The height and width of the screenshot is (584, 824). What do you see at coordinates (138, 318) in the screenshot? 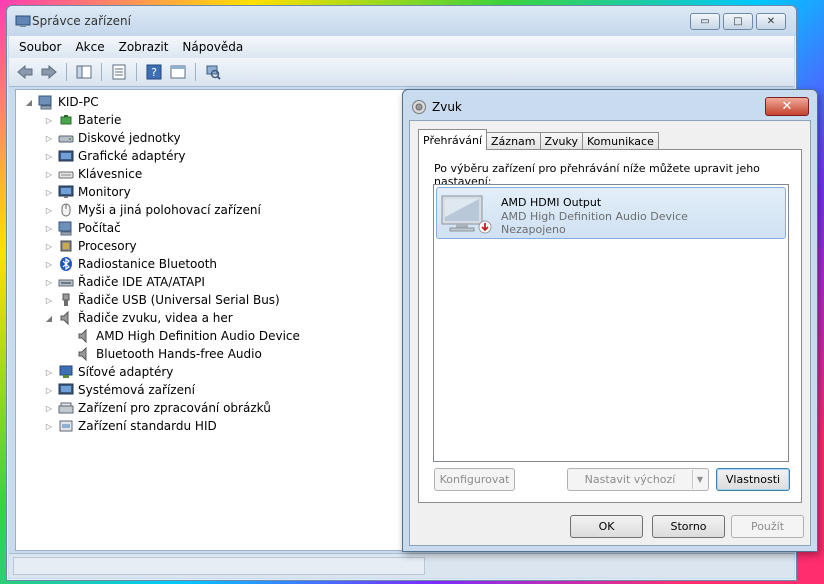
I see `tree-category-item: ◢ Řadiče zvuku, videa a her` at bounding box center [138, 318].